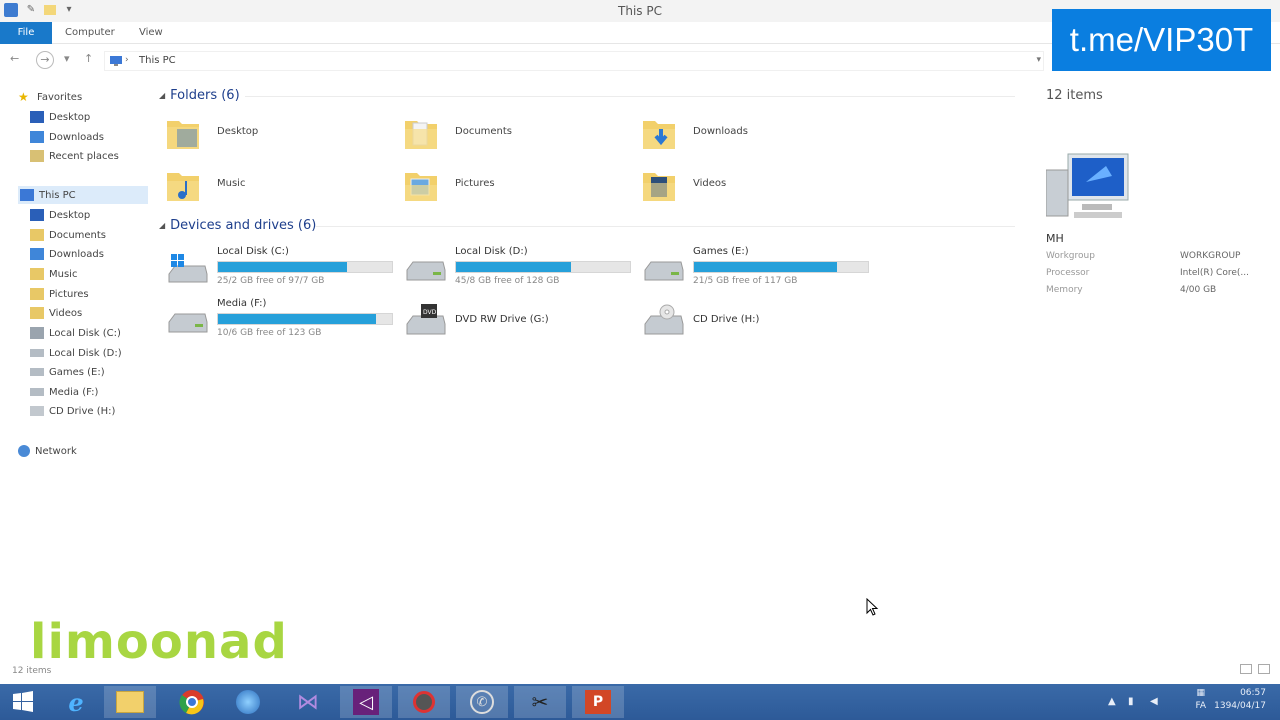  I want to click on taskbar-visual-studio-old: ⋈, so click(308, 702).